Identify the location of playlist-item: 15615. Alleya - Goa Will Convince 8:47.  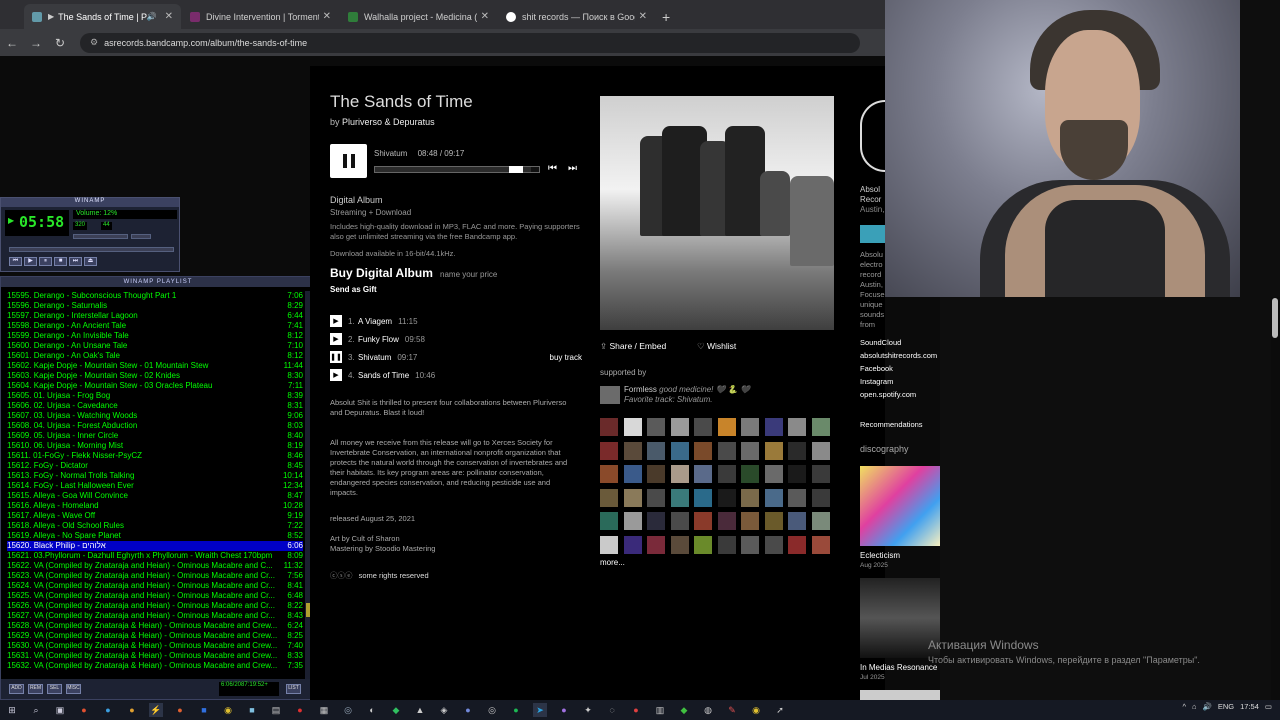
(155, 496).